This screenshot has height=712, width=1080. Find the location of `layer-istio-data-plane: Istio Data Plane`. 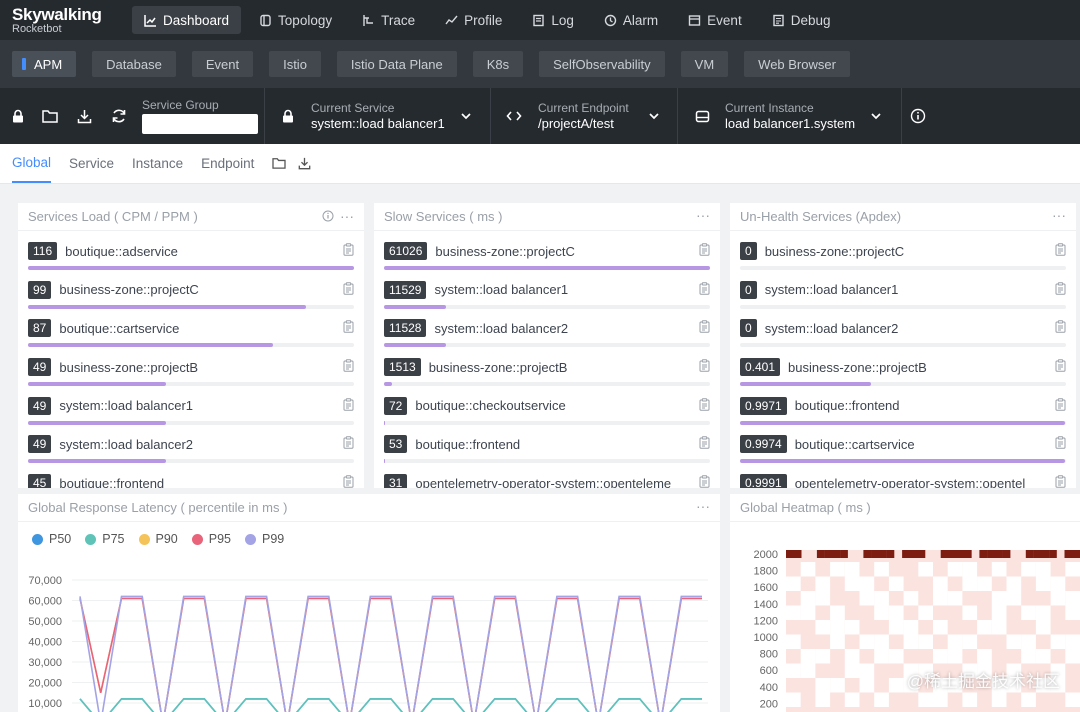

layer-istio-data-plane: Istio Data Plane is located at coordinates (396, 64).